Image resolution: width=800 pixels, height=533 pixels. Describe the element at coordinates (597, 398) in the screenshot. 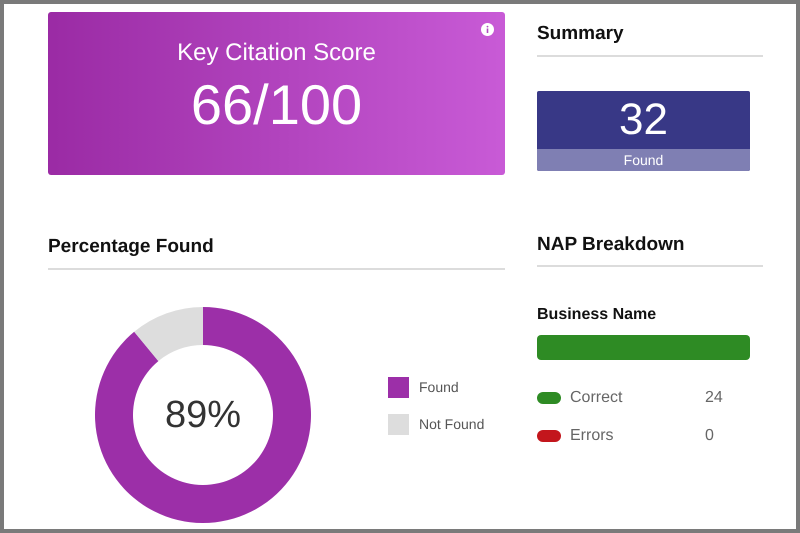

I see `status-label: Correct` at that location.